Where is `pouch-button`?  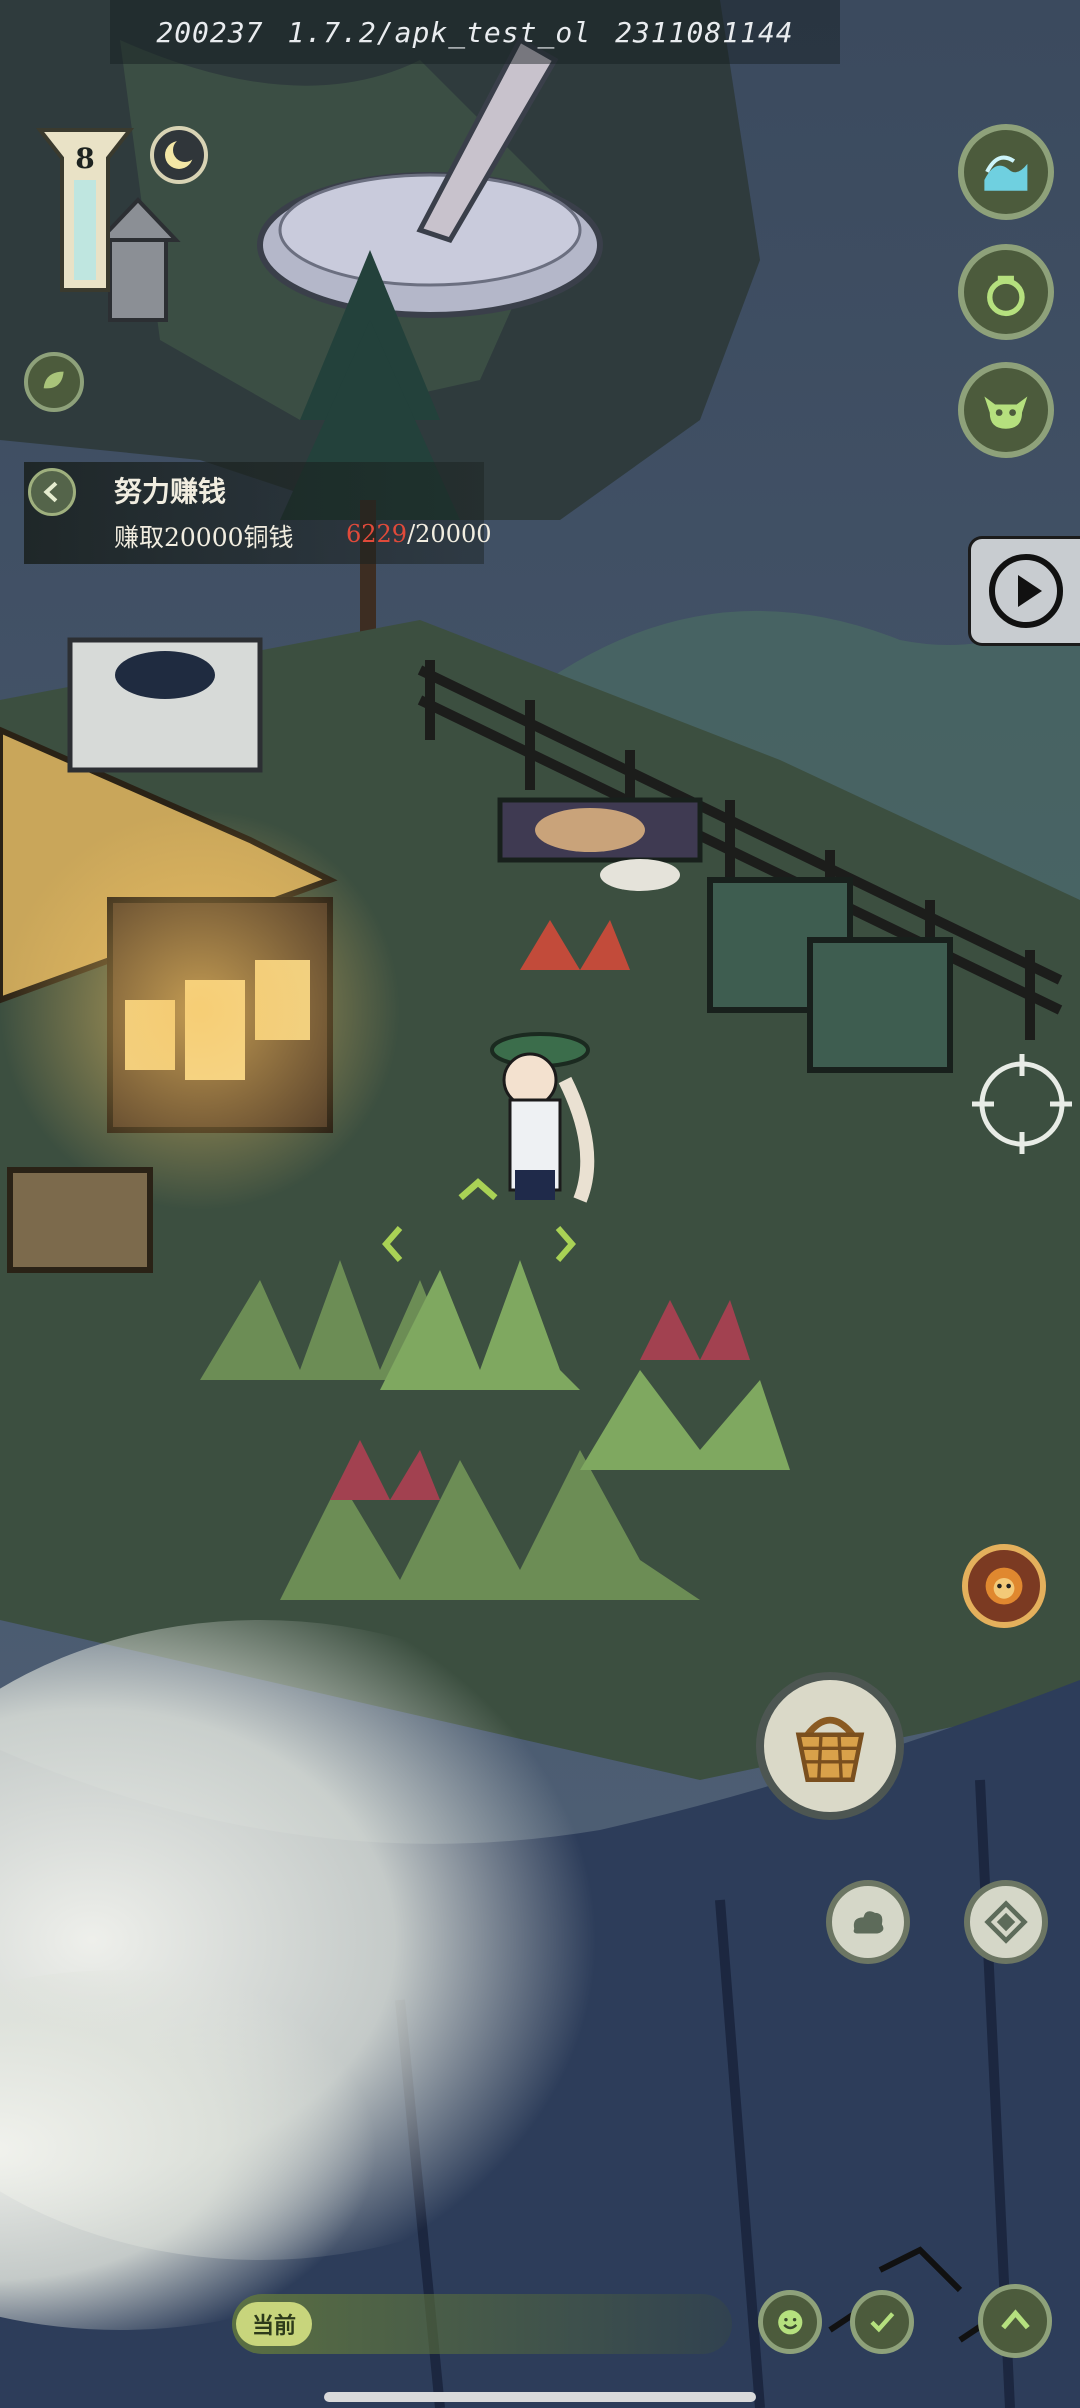
pouch-button is located at coordinates (1006, 292).